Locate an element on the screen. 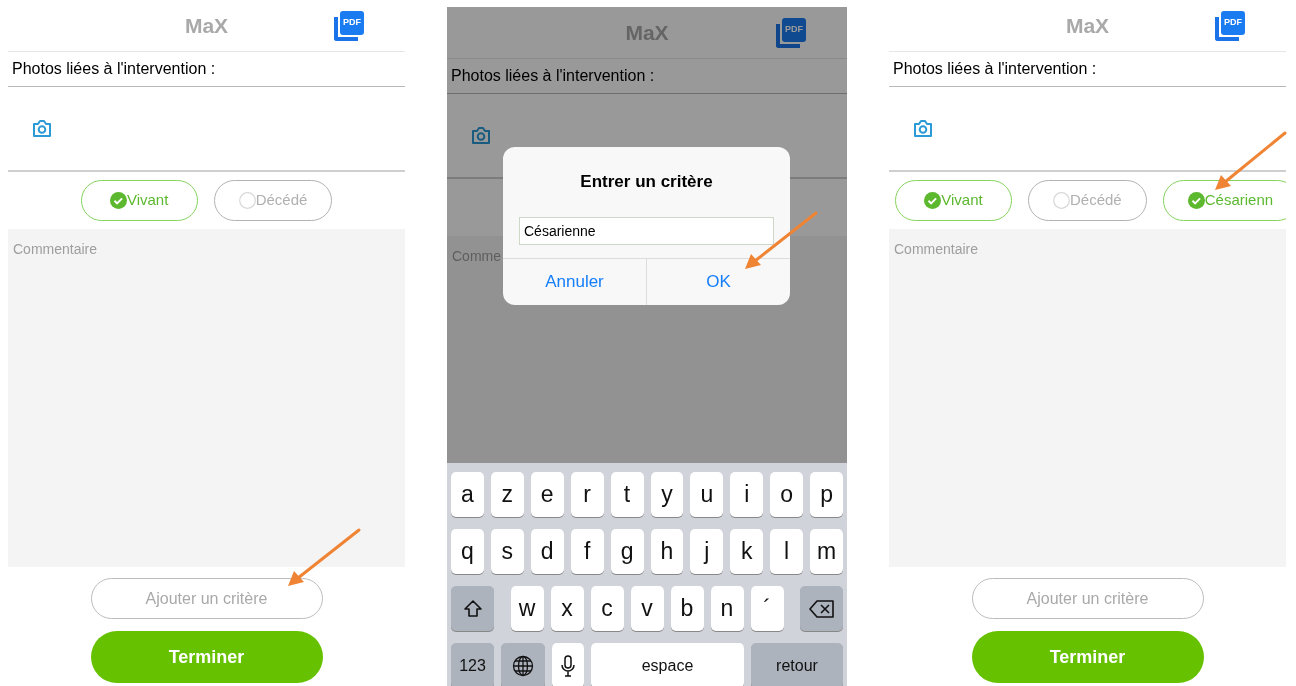  shift-icon is located at coordinates (472, 608).